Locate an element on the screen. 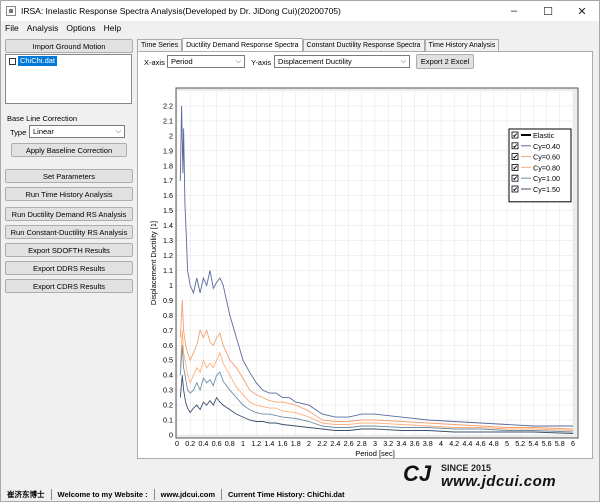 Image resolution: width=600 pixels, height=502 pixels. status-site: www.jdcui.com is located at coordinates (188, 494).